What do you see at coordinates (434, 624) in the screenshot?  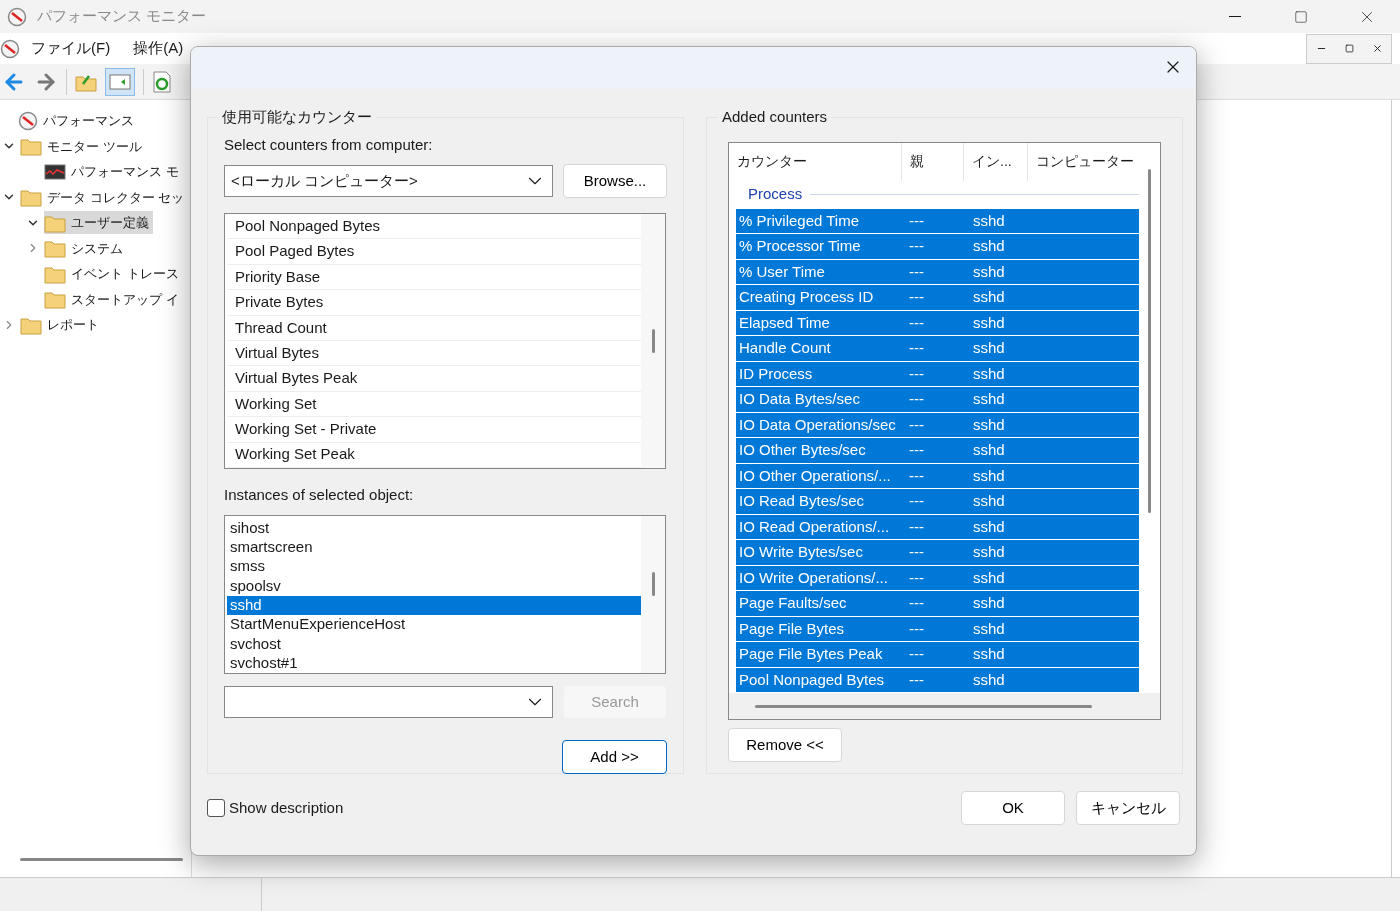 I see `instance-item: StartMenuExperienceHost` at bounding box center [434, 624].